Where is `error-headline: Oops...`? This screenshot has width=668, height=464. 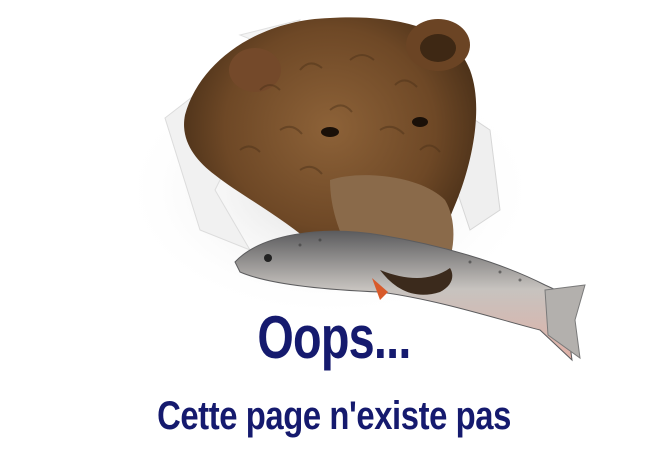 error-headline: Oops... is located at coordinates (334, 337).